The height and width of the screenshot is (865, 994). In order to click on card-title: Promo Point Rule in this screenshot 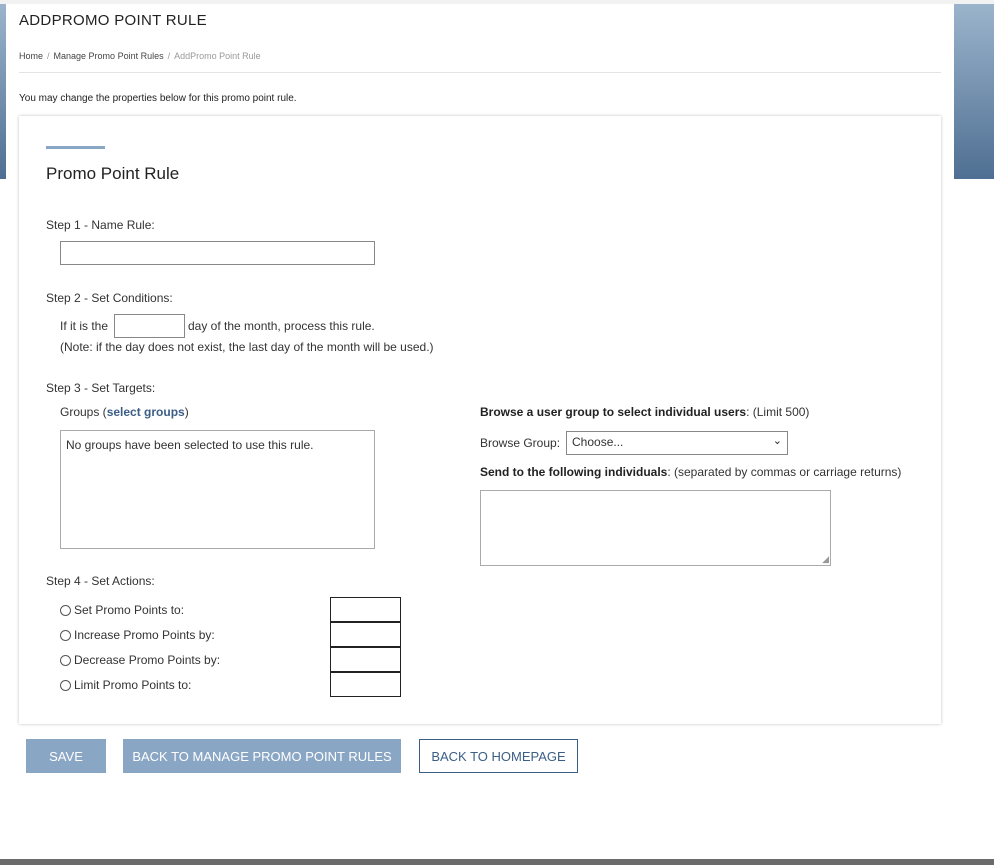, I will do `click(113, 173)`.